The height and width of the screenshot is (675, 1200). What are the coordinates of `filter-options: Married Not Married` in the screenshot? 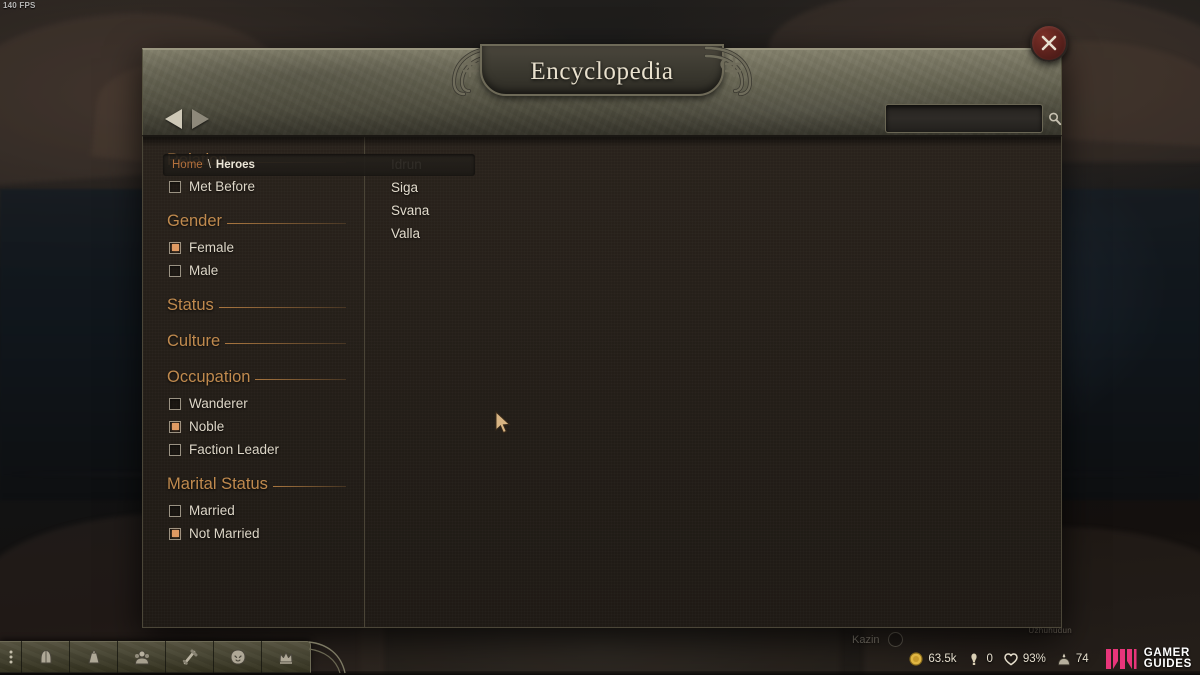 It's located at (266, 522).